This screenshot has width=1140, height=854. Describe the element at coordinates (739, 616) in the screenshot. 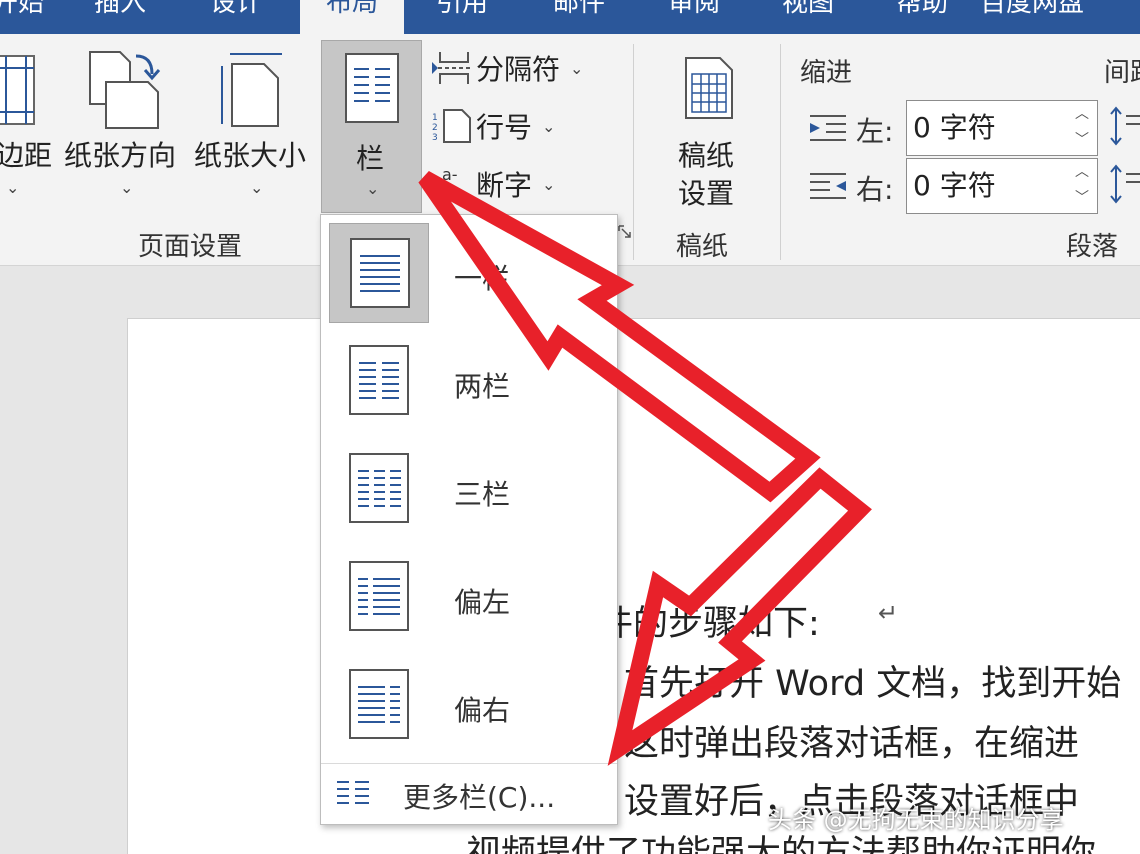

I see `annotation-arrow-down` at that location.